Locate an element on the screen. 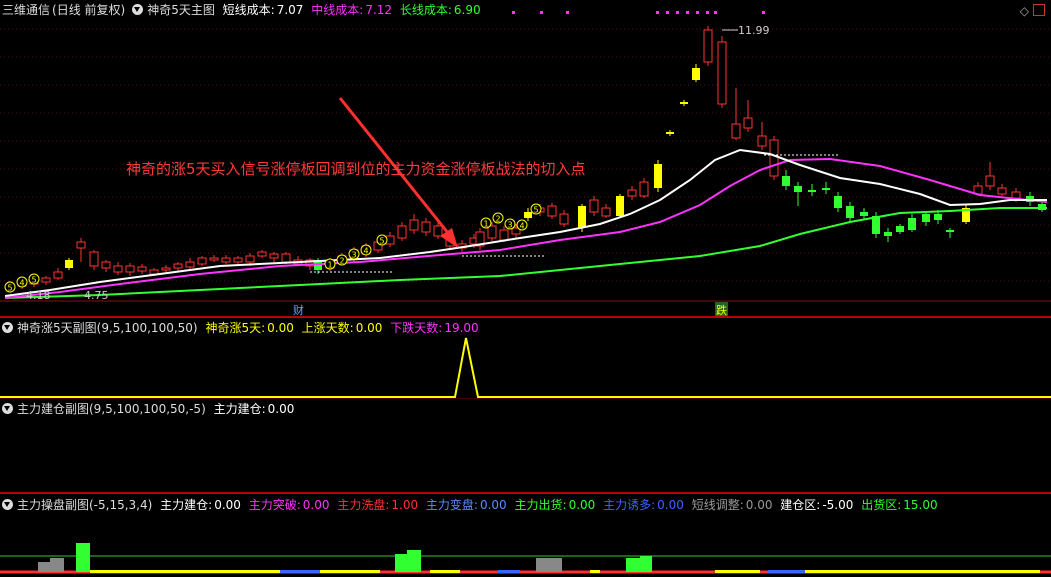  long-cost-value: 6.90 is located at coordinates (467, 10).